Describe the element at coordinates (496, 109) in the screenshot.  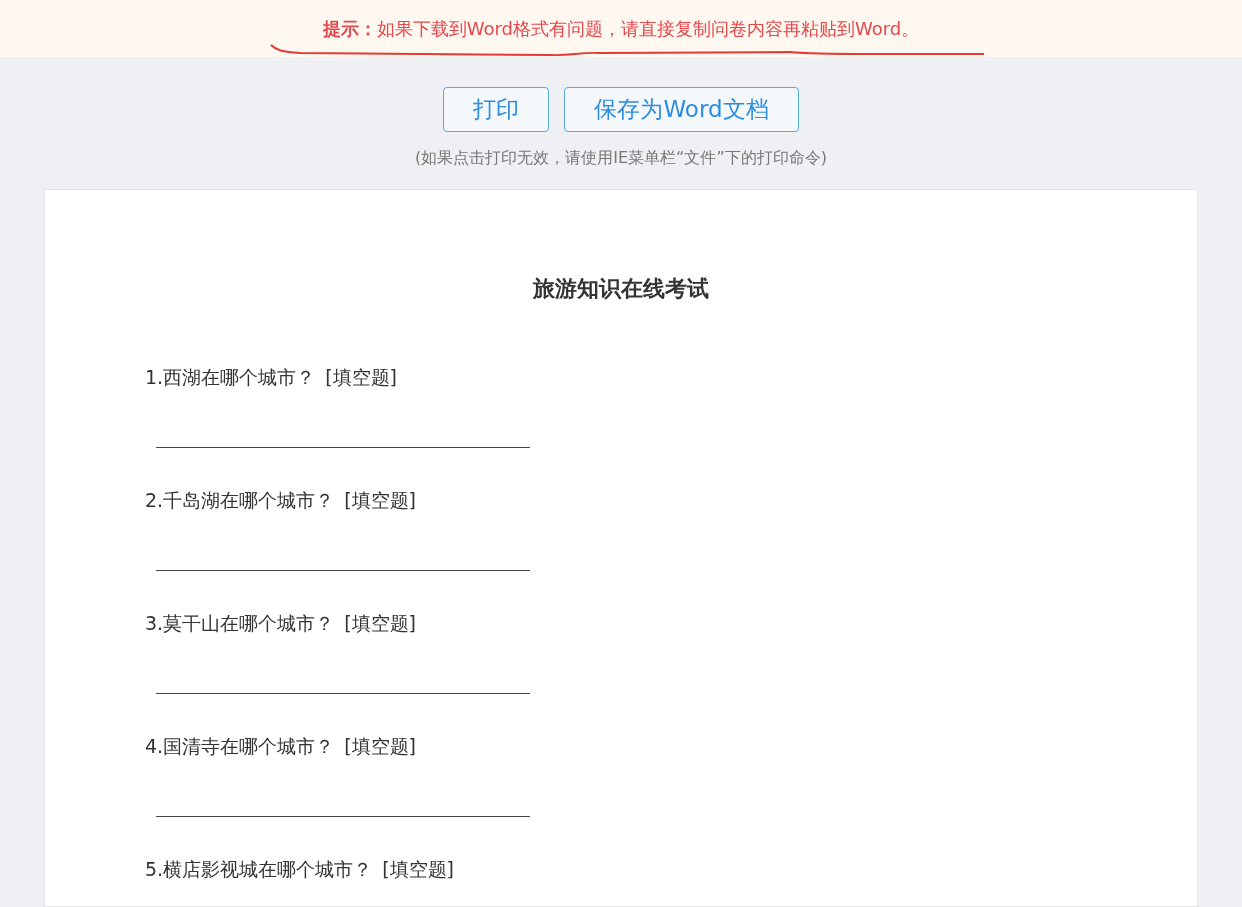
I see `toolbar-button: 打印` at that location.